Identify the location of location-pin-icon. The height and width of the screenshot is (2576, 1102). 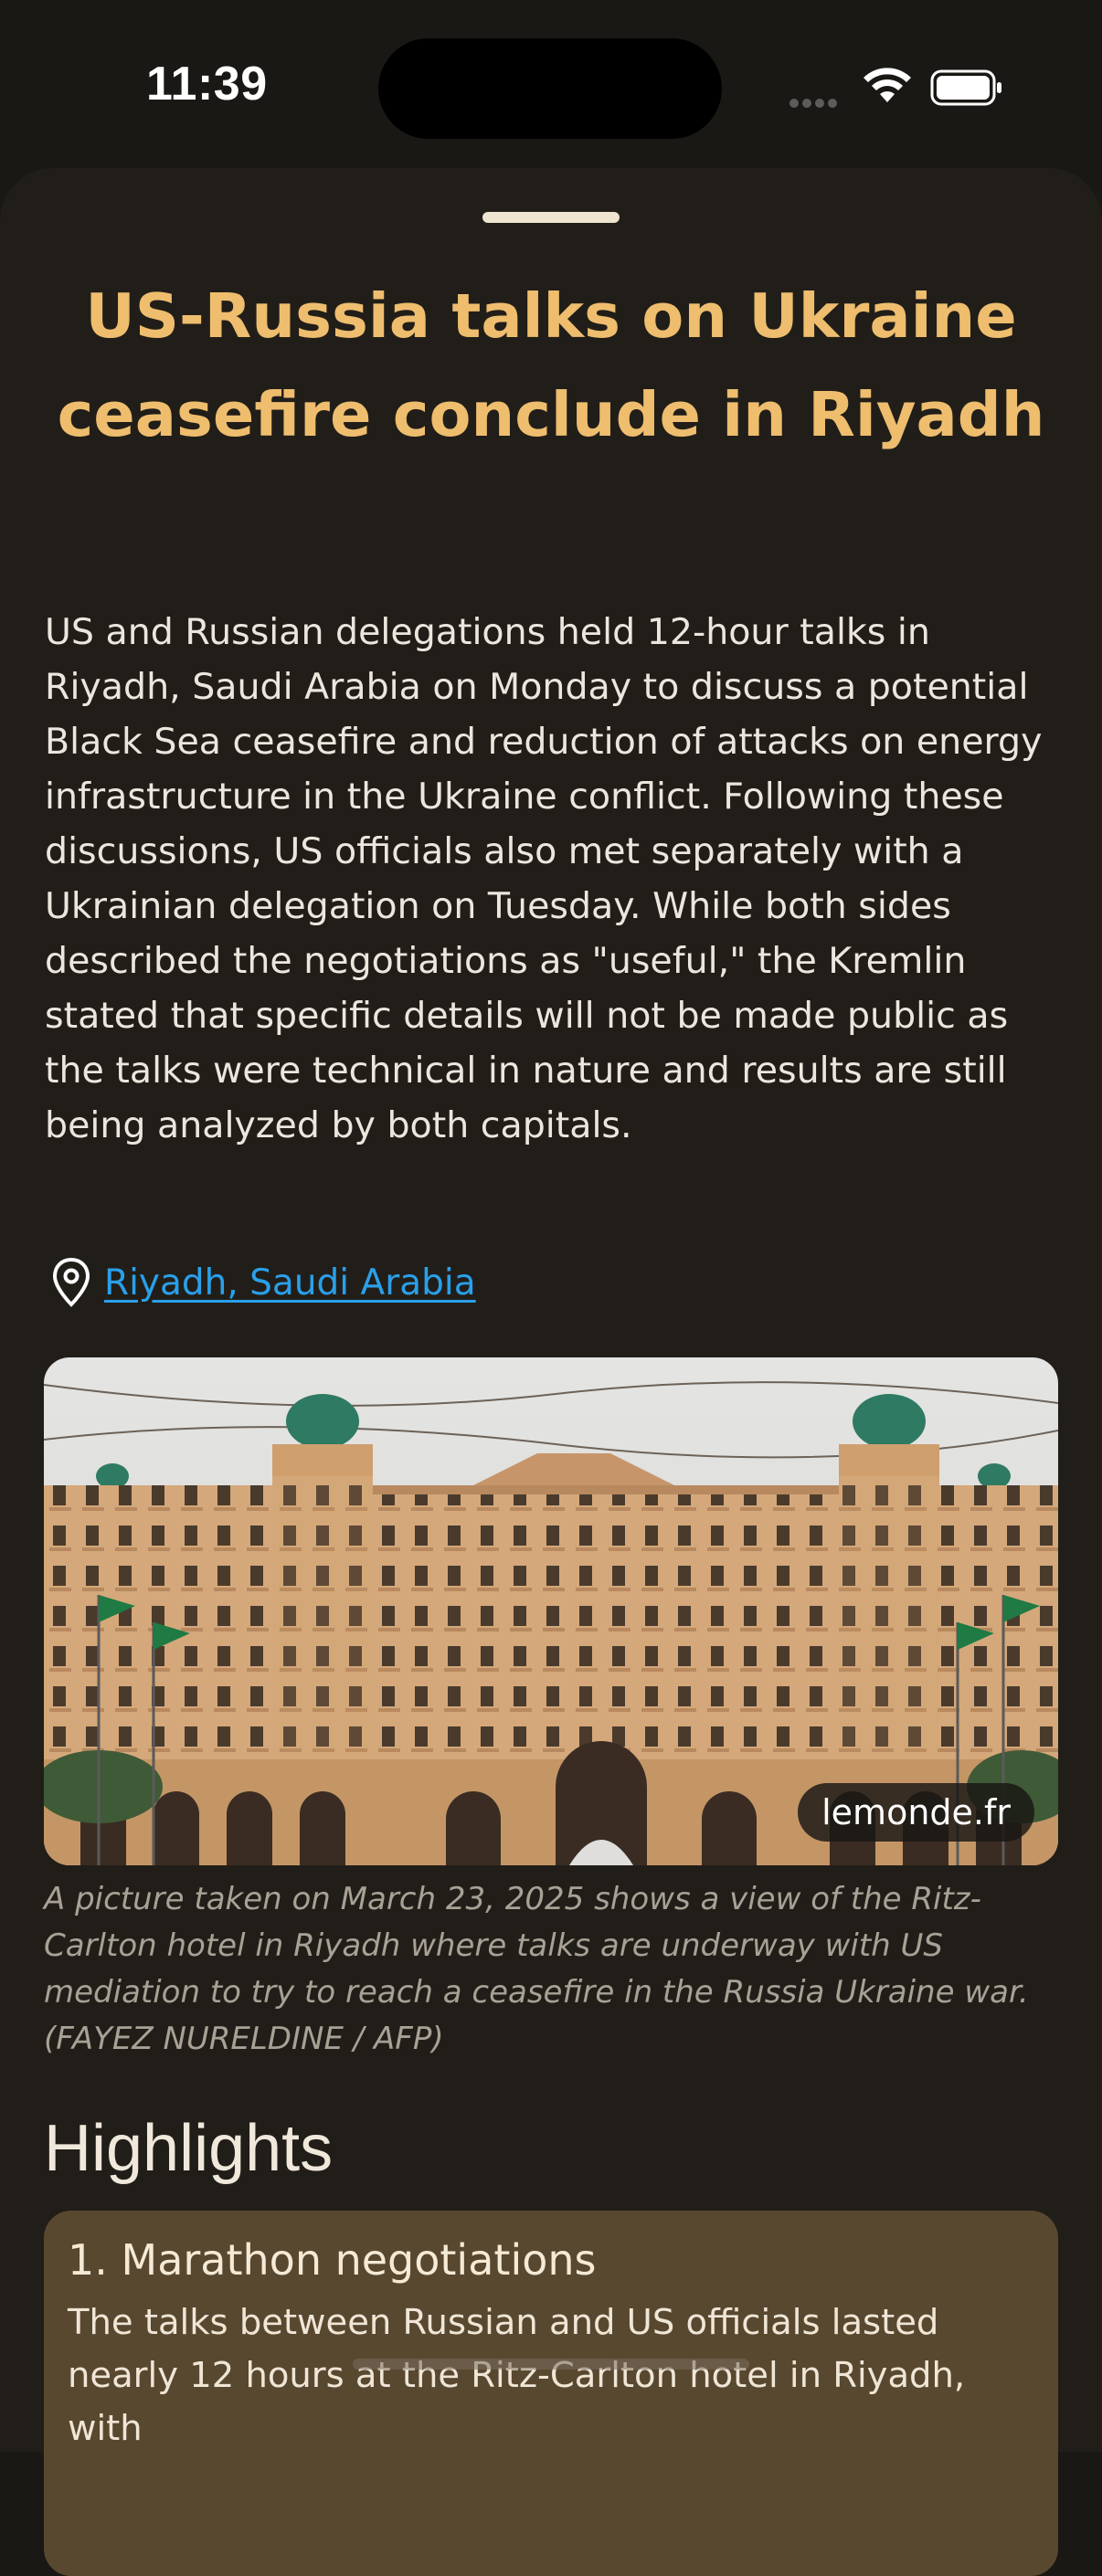
(71, 1282).